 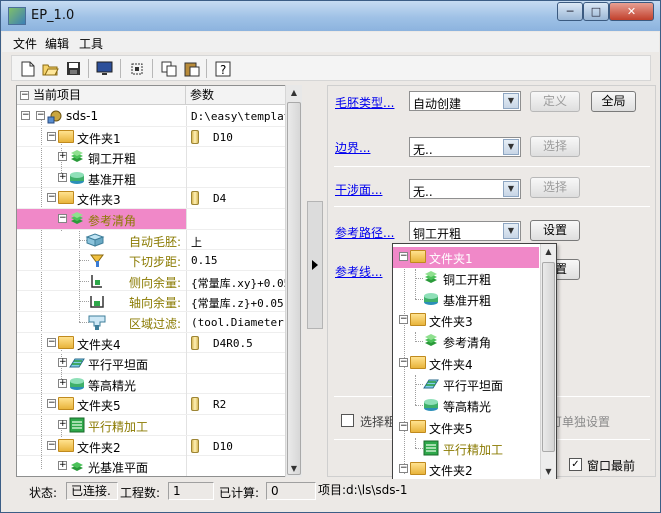 I want to click on ref-path-setup-button: 设置, so click(x=555, y=230).